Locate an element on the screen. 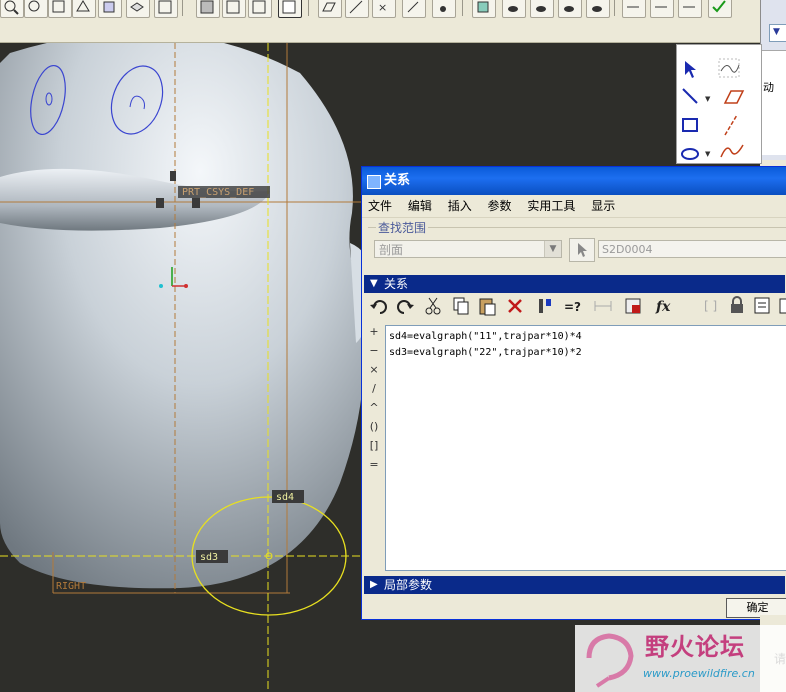 The height and width of the screenshot is (692, 786). select-item-button is located at coordinates (582, 250).